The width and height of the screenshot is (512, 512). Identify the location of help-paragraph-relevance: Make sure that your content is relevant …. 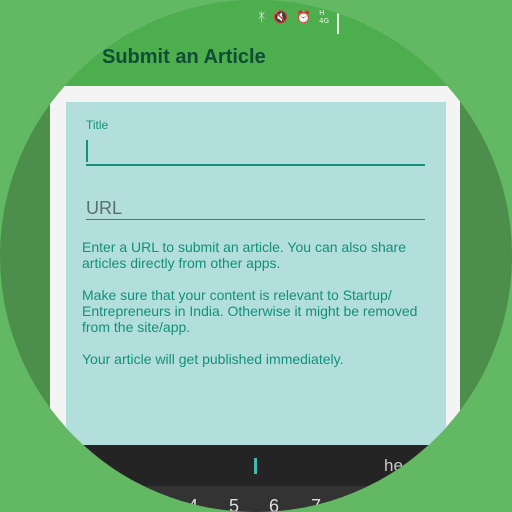
(250, 311).